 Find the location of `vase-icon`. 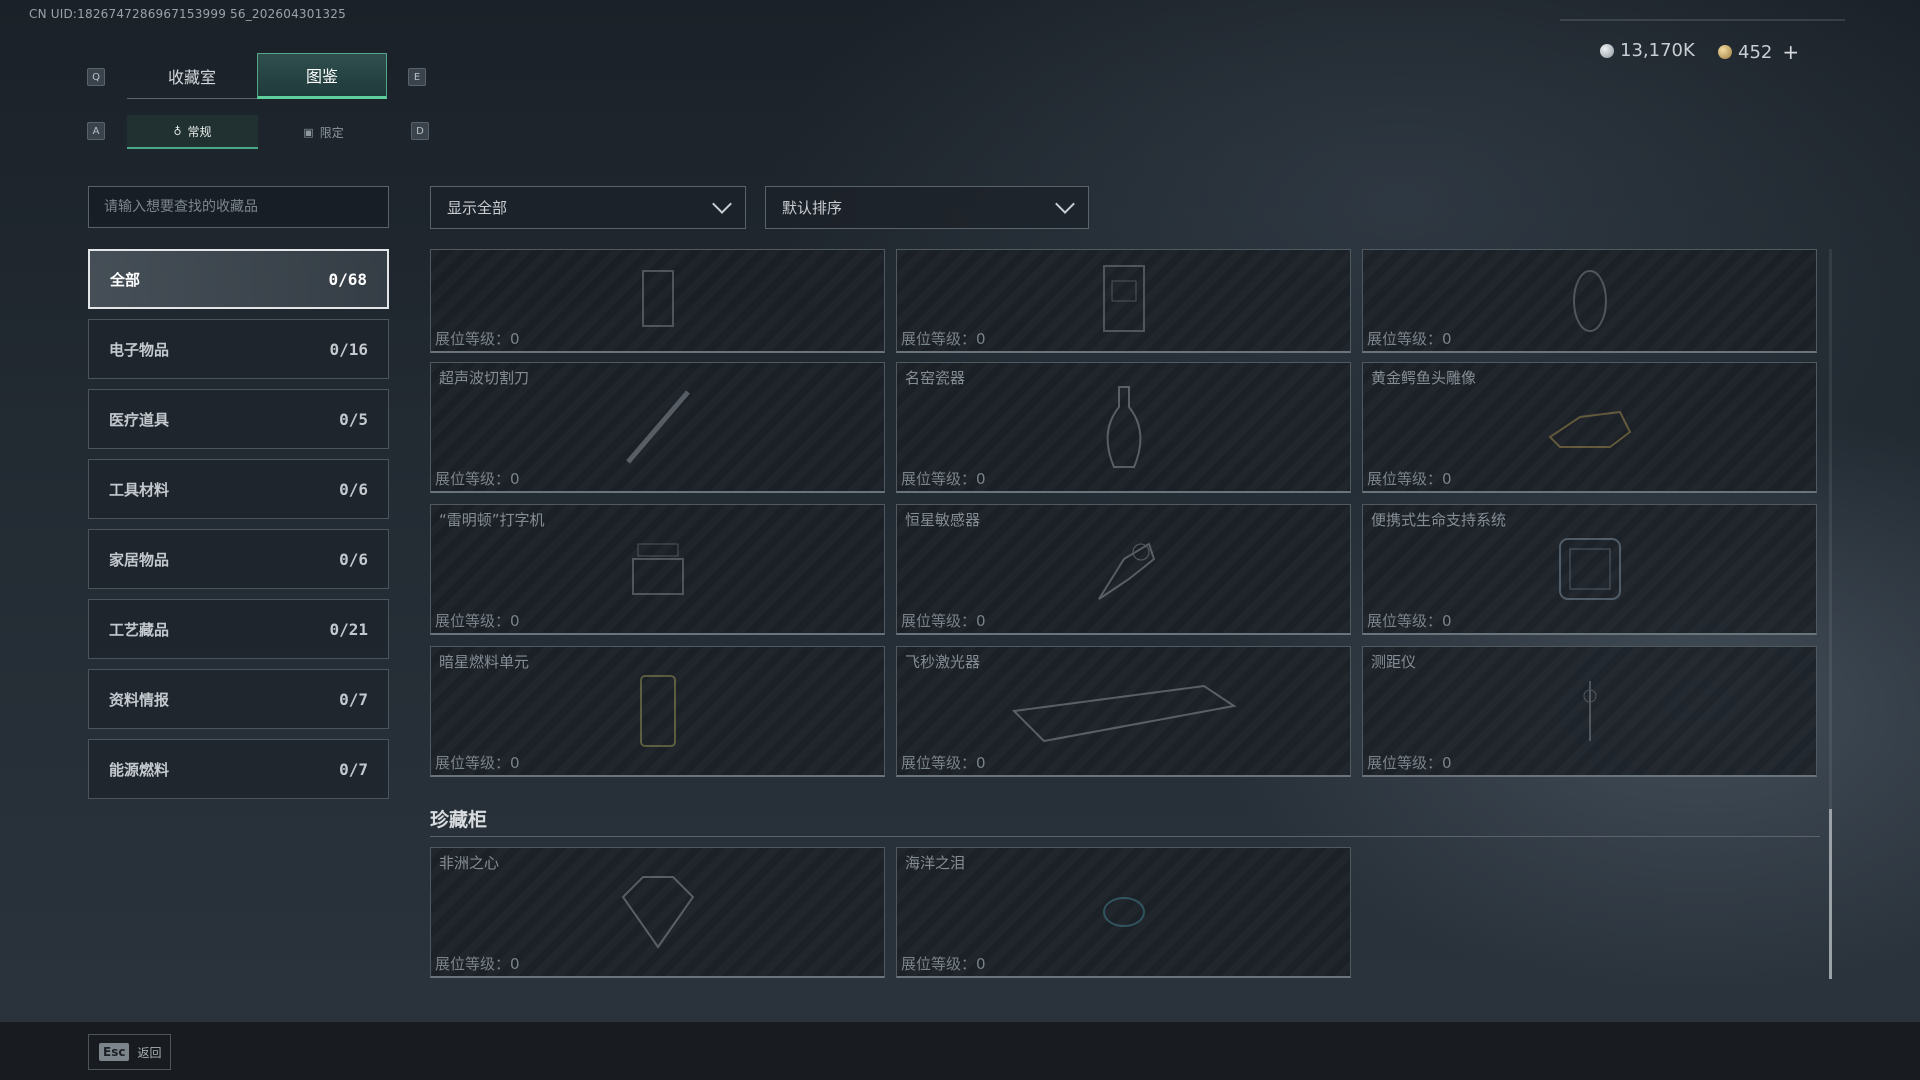

vase-icon is located at coordinates (1123, 427).